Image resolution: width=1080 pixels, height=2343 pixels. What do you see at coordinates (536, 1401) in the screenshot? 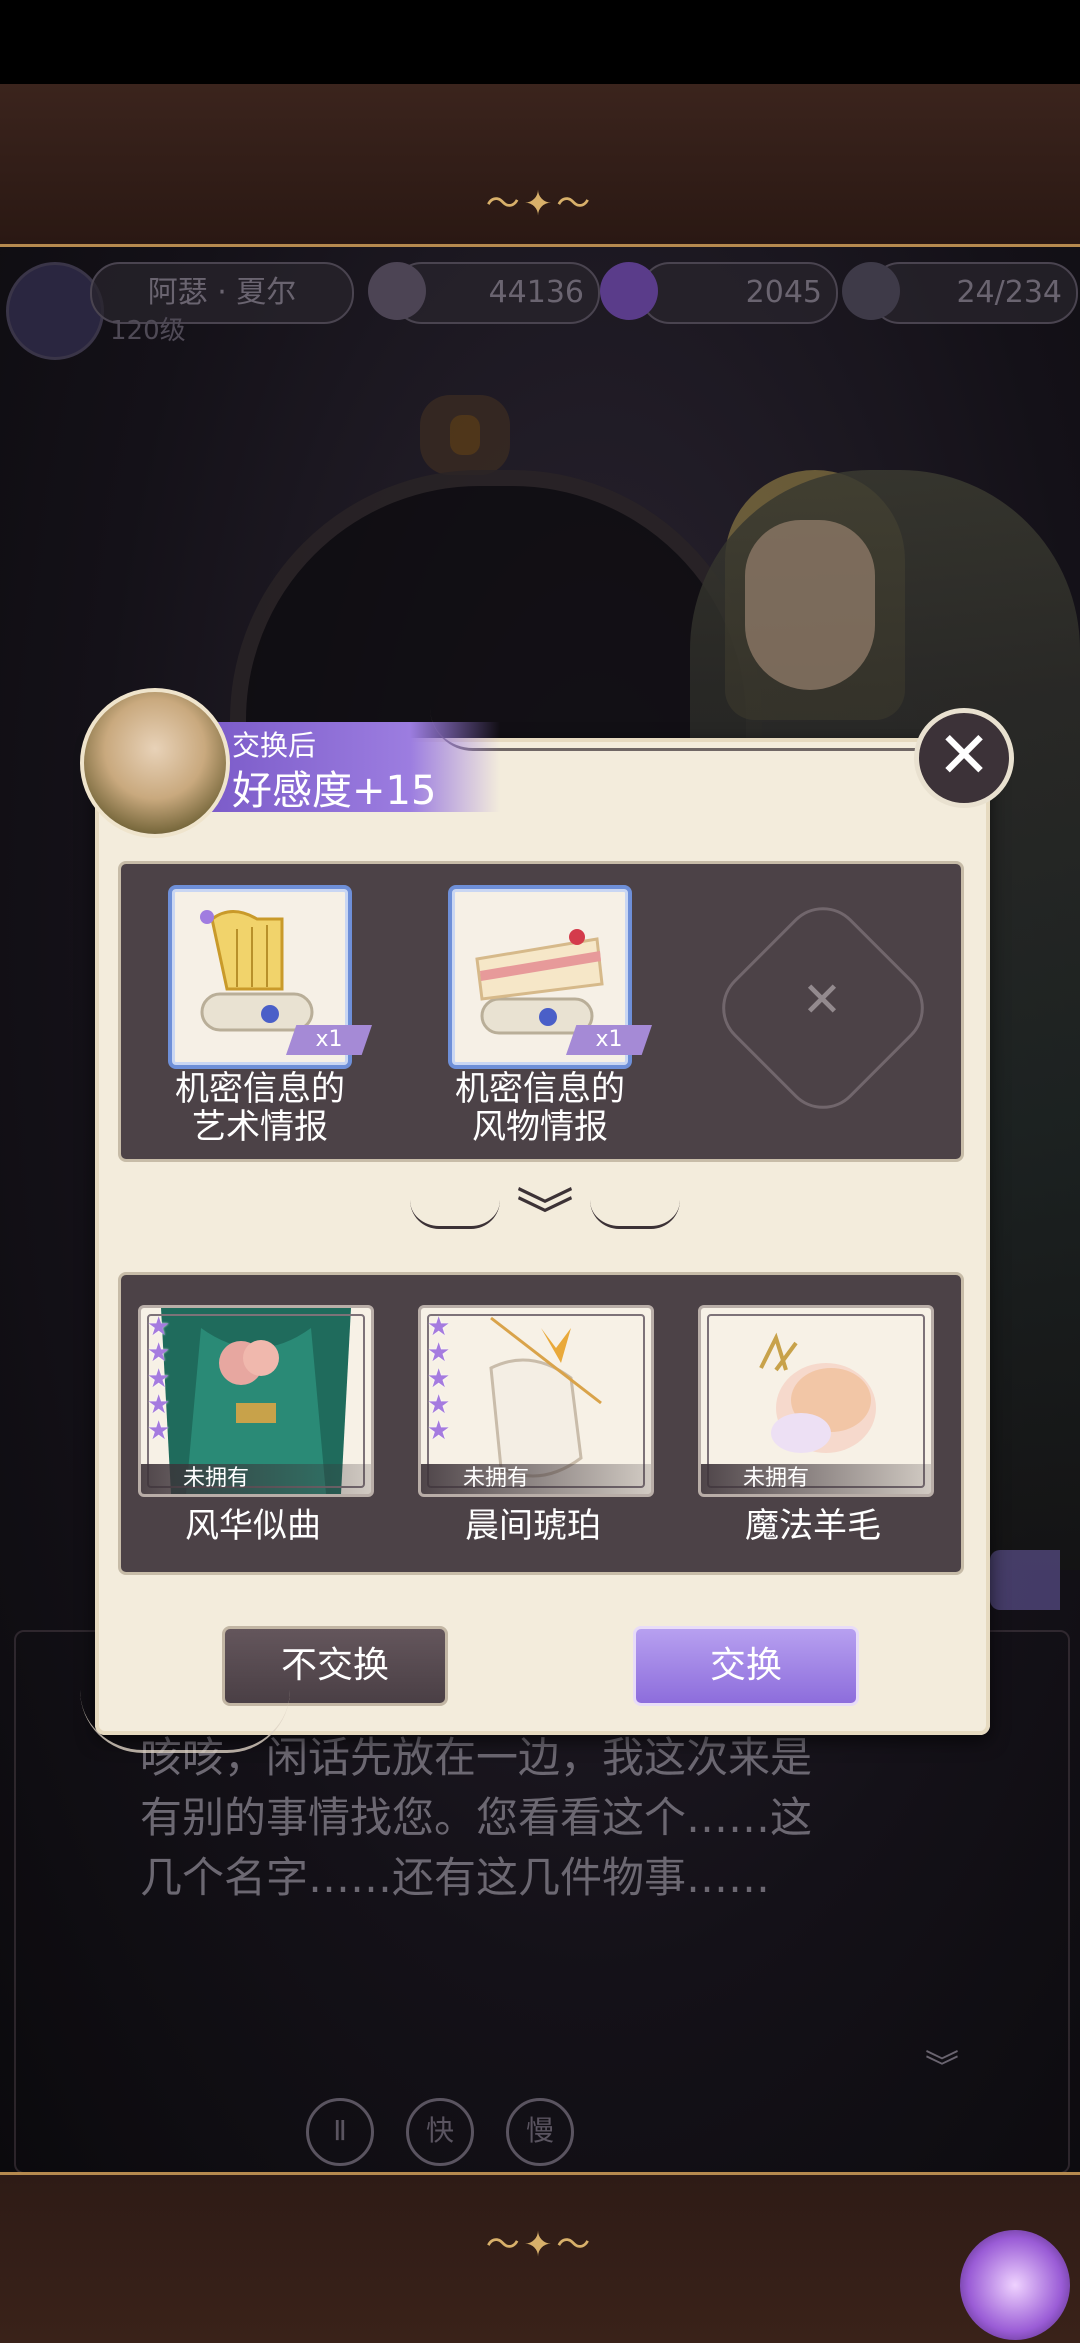
I see `reward-item-glove: ★★★★★ 未拥有` at bounding box center [536, 1401].